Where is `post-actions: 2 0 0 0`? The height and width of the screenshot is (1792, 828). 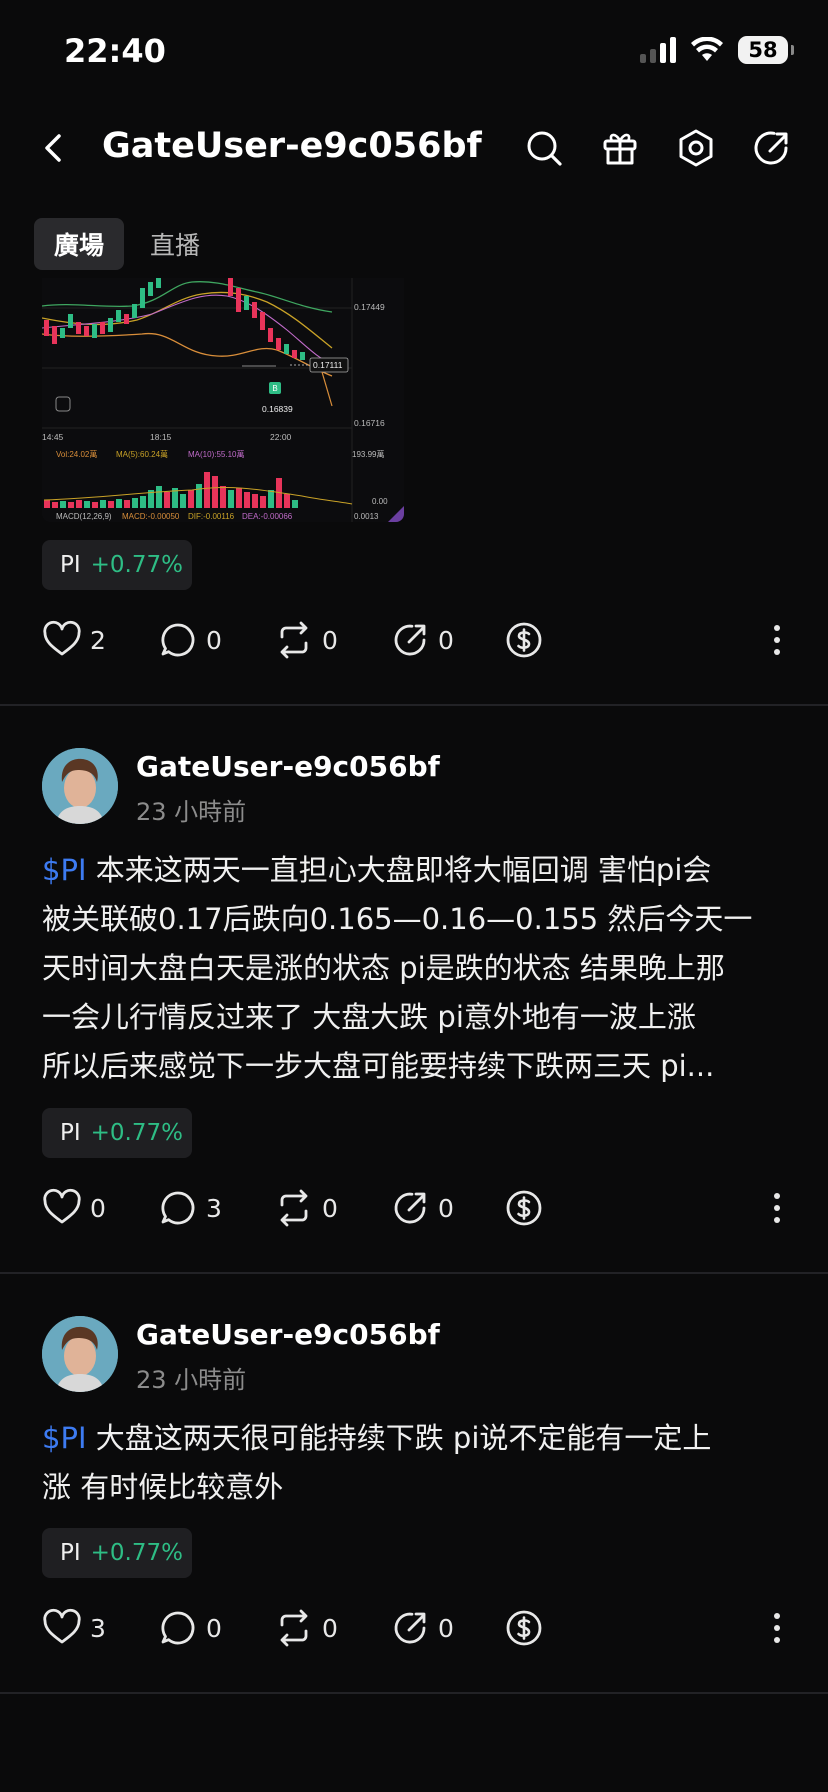 post-actions: 2 0 0 0 is located at coordinates (417, 640).